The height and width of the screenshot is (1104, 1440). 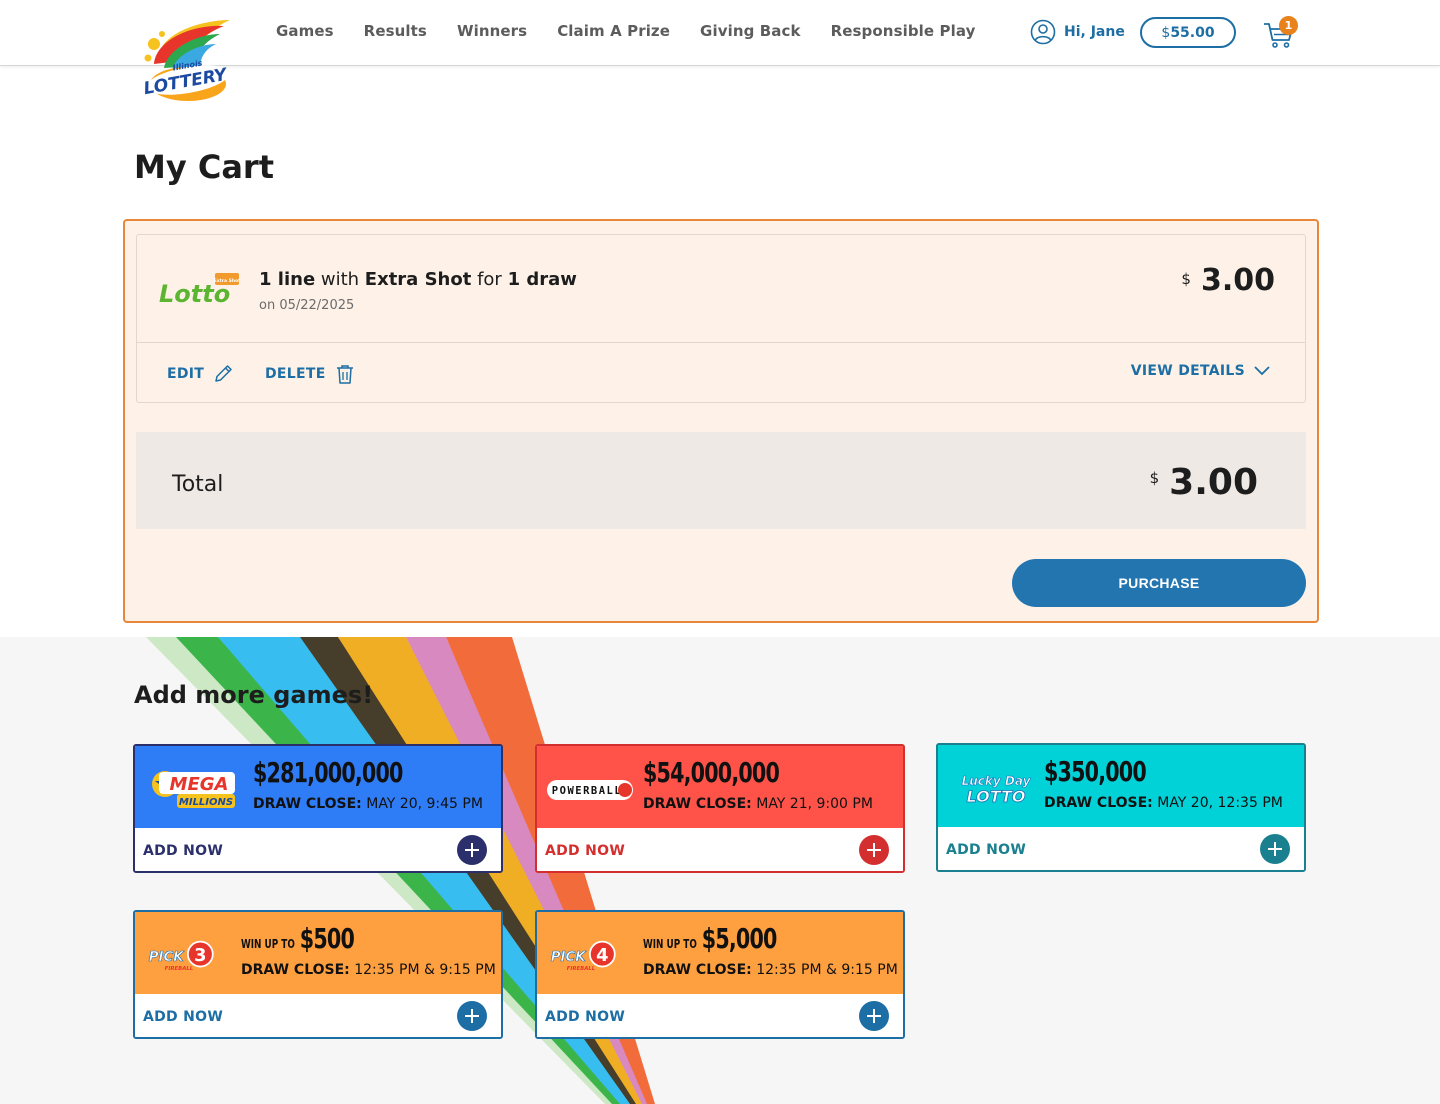 What do you see at coordinates (1262, 371) in the screenshot?
I see `chevron-down-icon` at bounding box center [1262, 371].